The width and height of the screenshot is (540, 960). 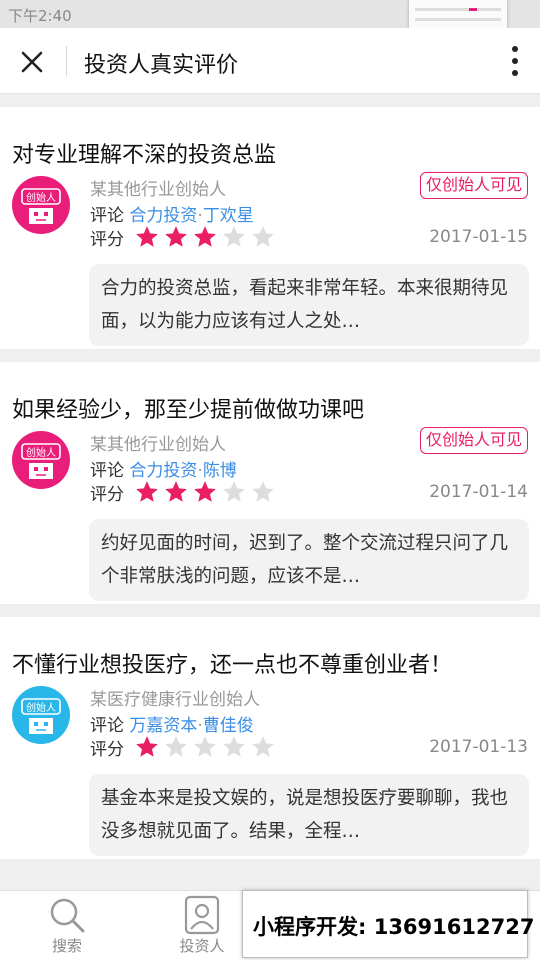 I want to click on tab-investor-label: 投资人, so click(x=202, y=946).